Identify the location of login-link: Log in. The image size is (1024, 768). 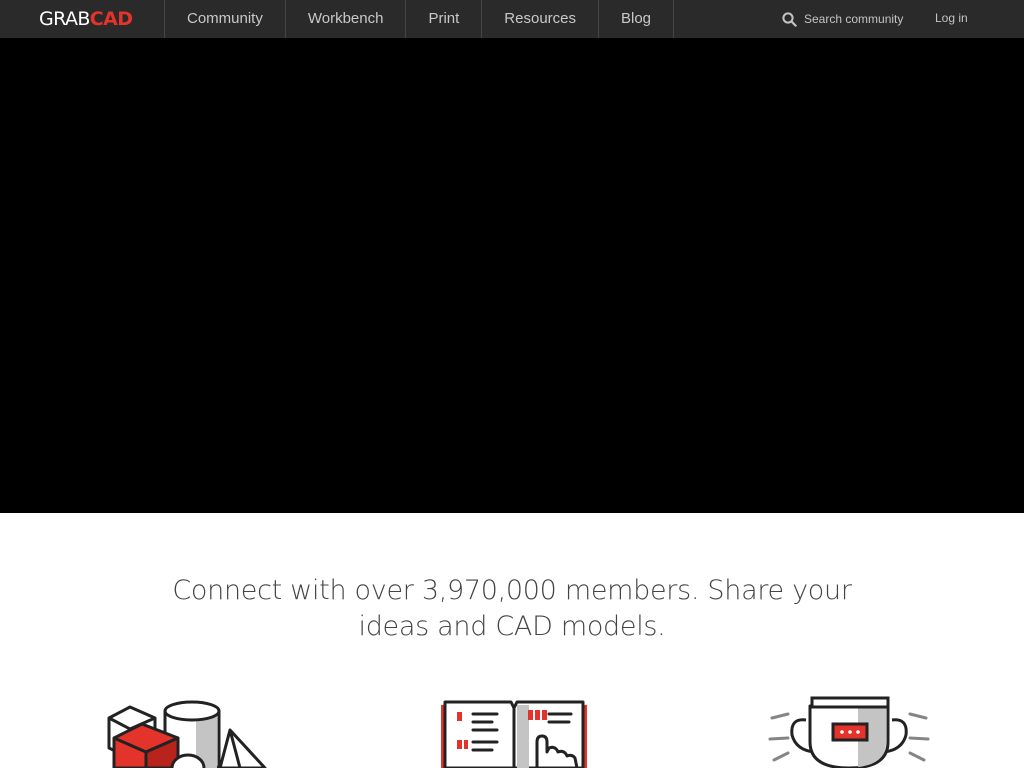
(951, 18).